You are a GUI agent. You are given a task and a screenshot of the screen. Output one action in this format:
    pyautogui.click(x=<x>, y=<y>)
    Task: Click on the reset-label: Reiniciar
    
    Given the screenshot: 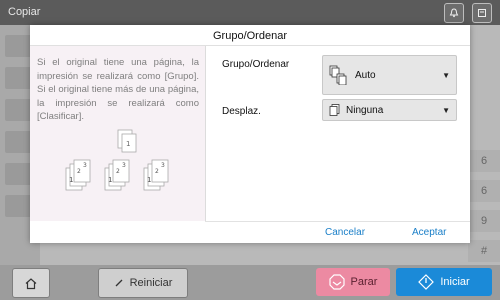 What is the action you would take?
    pyautogui.click(x=151, y=283)
    